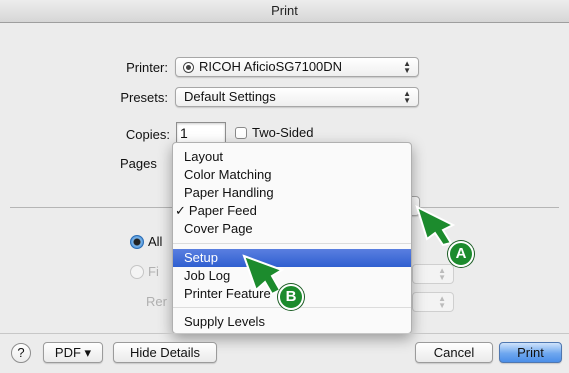 The height and width of the screenshot is (373, 569). I want to click on menu-item-label: Cover Page, so click(218, 228).